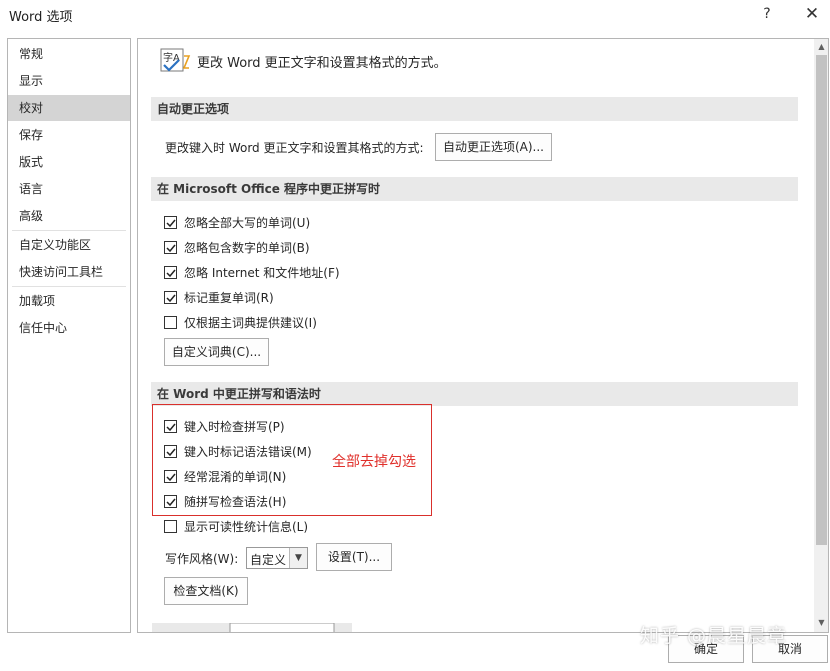 Image resolution: width=830 pixels, height=671 pixels. Describe the element at coordinates (202, 559) in the screenshot. I see `writing-style-label: 写作风格(W):` at that location.